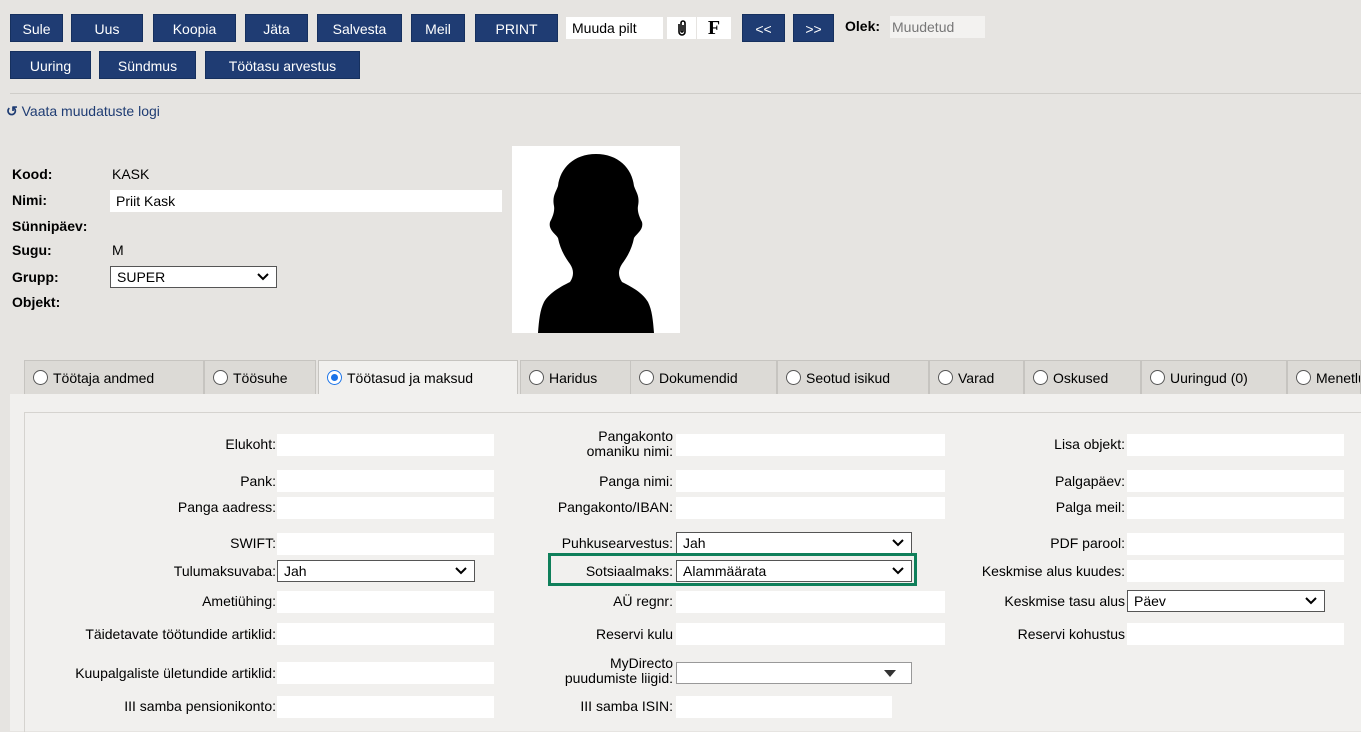 This screenshot has height=732, width=1361. I want to click on tab-employment: Töösuhe, so click(260, 377).